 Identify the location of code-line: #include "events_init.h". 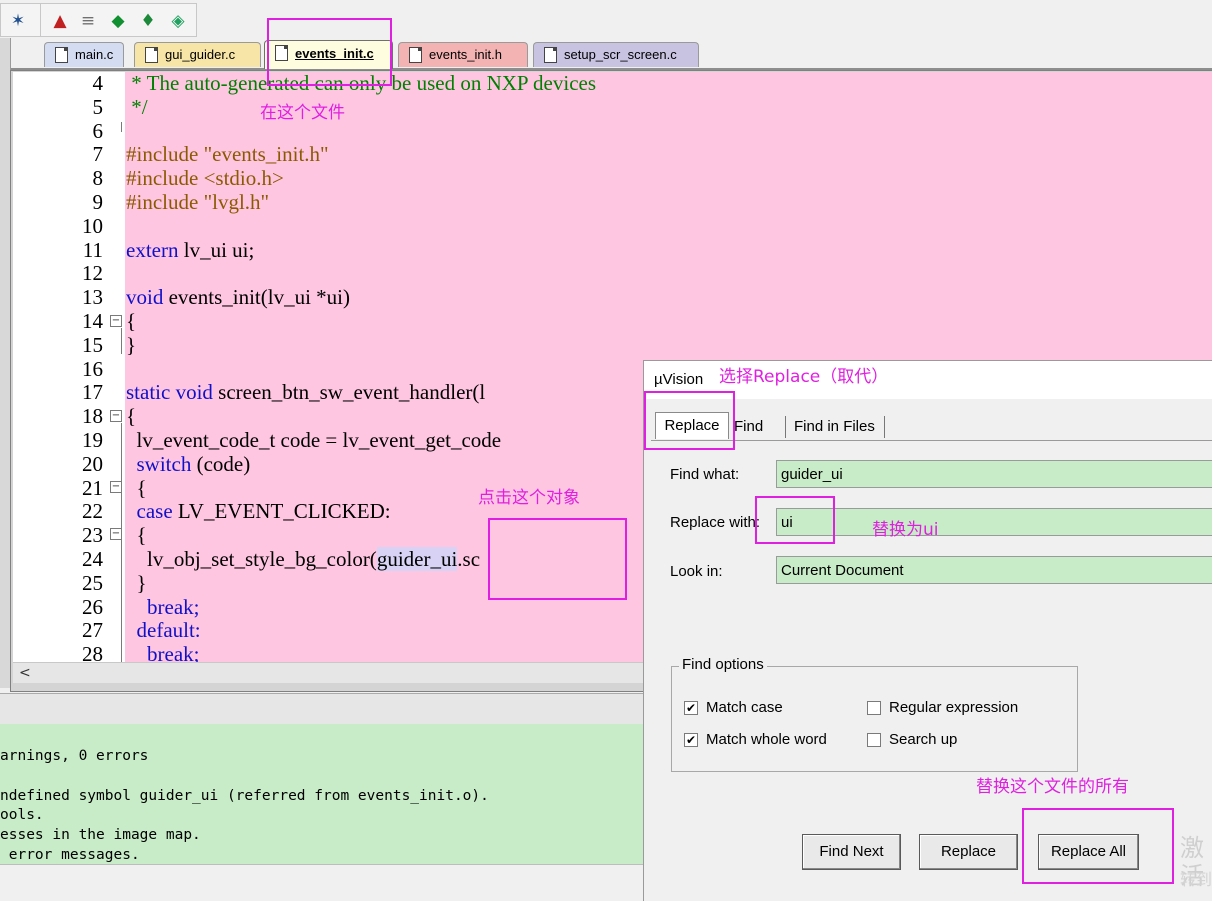
(227, 154).